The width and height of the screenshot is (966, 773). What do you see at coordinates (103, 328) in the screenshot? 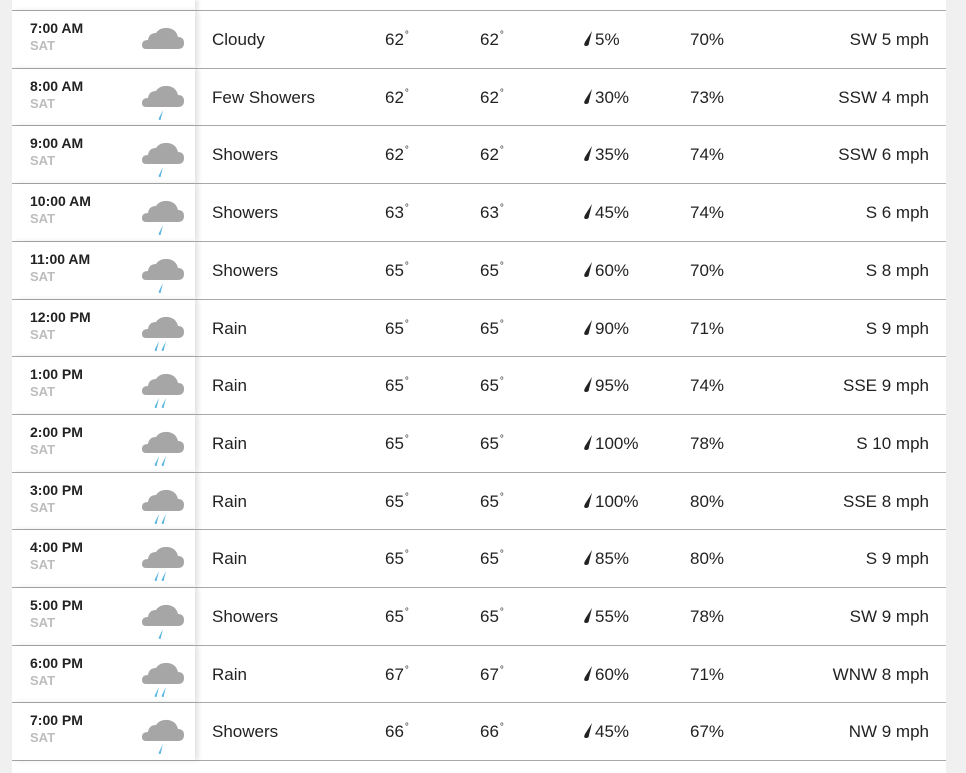
I see `time-cell: 12:00 PM SAT` at bounding box center [103, 328].